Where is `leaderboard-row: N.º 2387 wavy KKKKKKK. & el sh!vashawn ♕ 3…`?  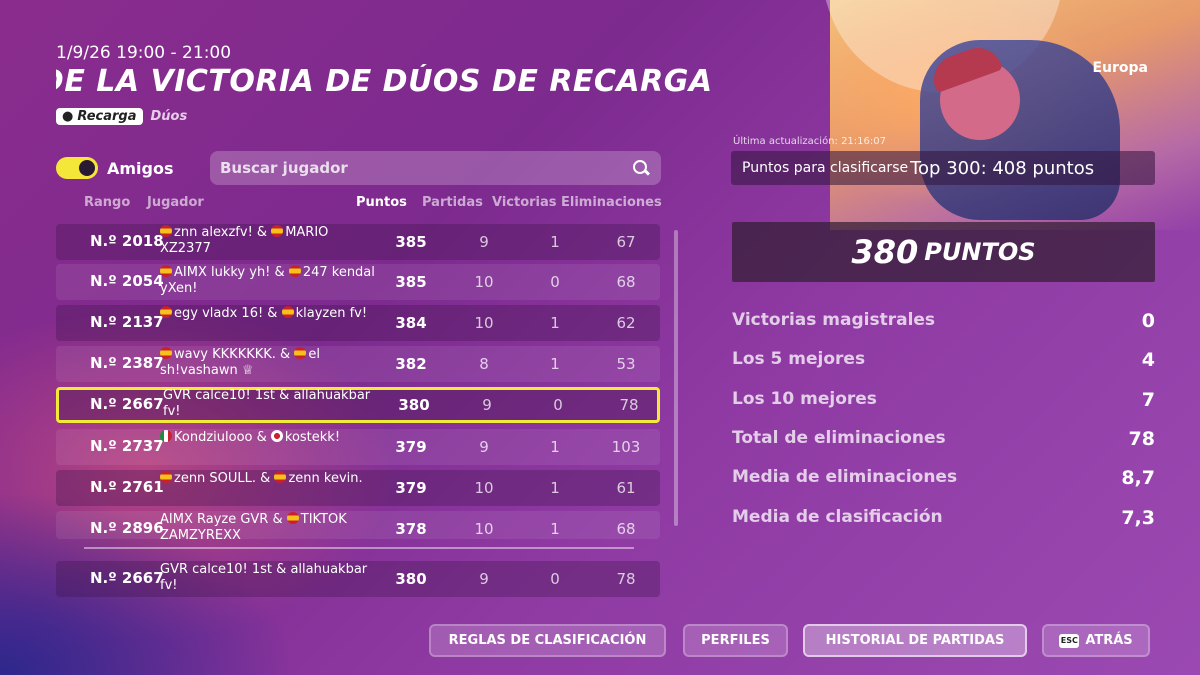 leaderboard-row: N.º 2387 wavy KKKKKKK. & el sh!vashawn ♕ 3… is located at coordinates (358, 364).